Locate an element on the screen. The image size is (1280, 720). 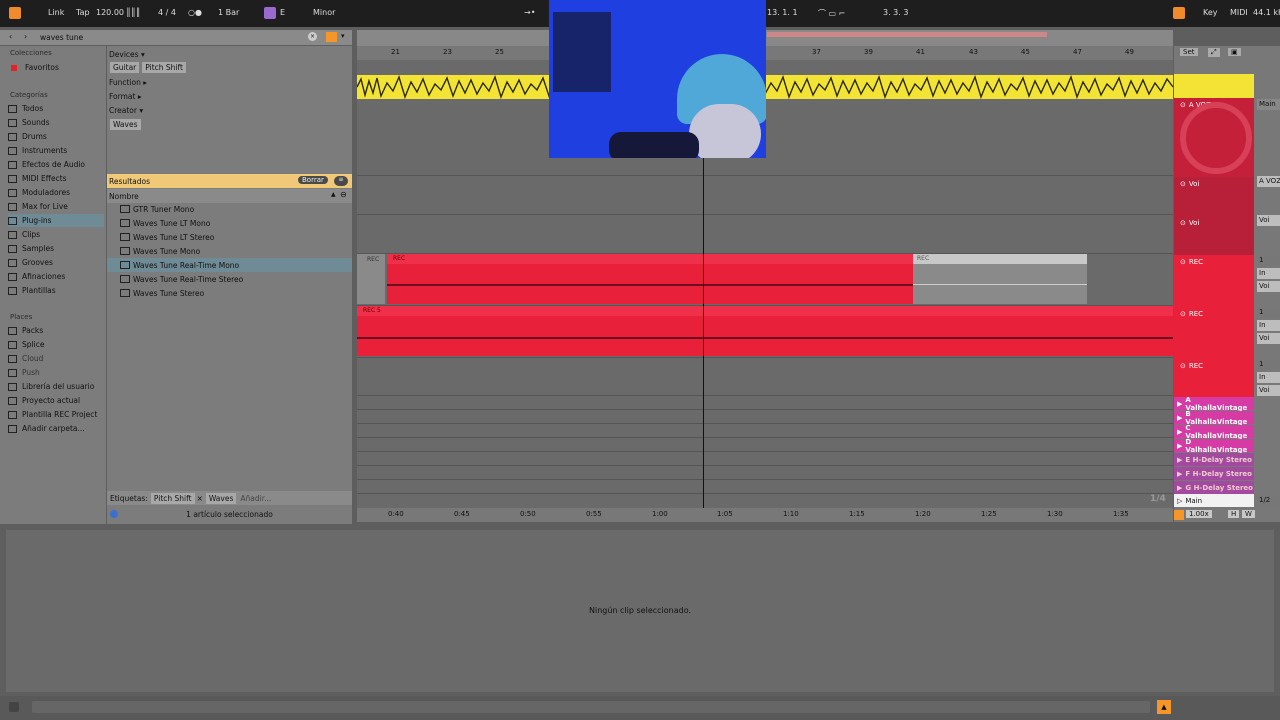
voz-track-top is located at coordinates (1214, 86).